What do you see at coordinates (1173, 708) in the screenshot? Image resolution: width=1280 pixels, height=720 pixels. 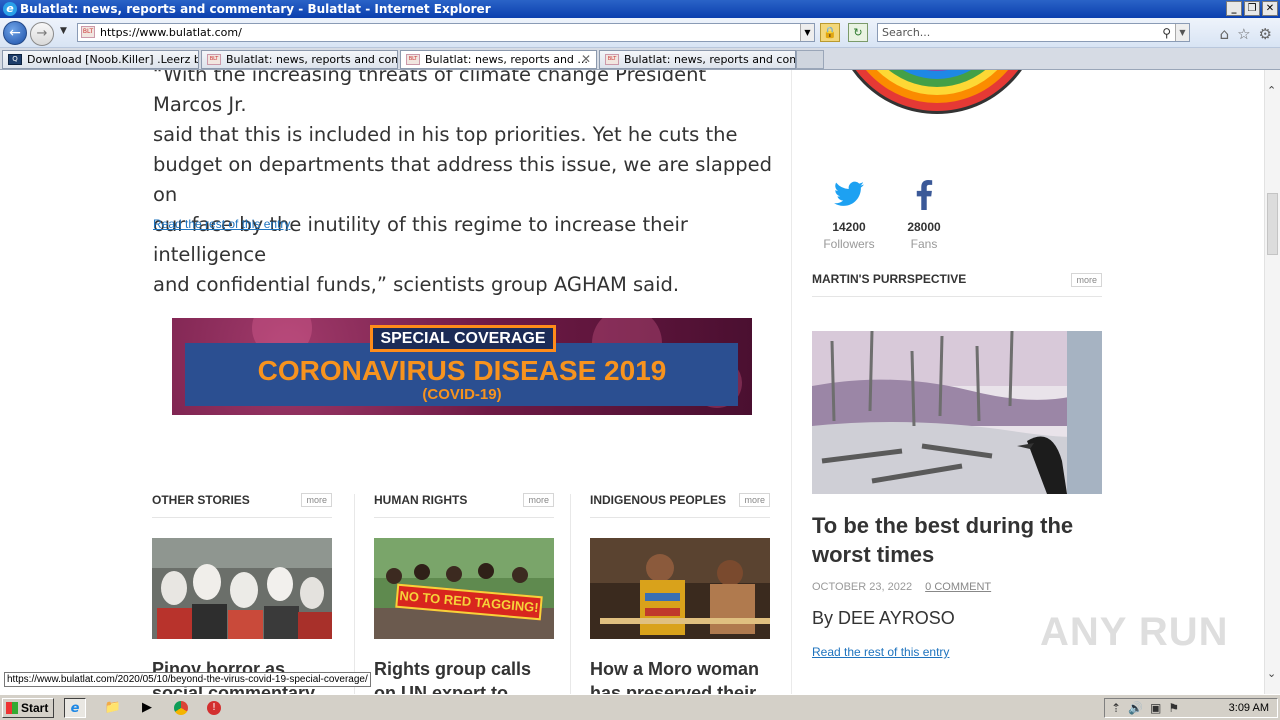 I see `action-center-flag-icon: ⚑` at bounding box center [1173, 708].